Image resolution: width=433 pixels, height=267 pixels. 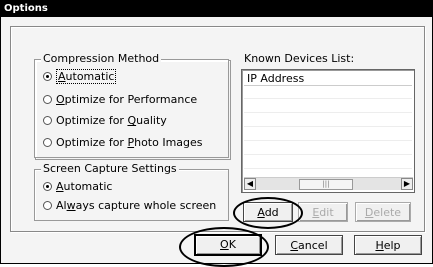 What do you see at coordinates (77, 187) in the screenshot?
I see `radio-automatic-capture: Automatic` at bounding box center [77, 187].